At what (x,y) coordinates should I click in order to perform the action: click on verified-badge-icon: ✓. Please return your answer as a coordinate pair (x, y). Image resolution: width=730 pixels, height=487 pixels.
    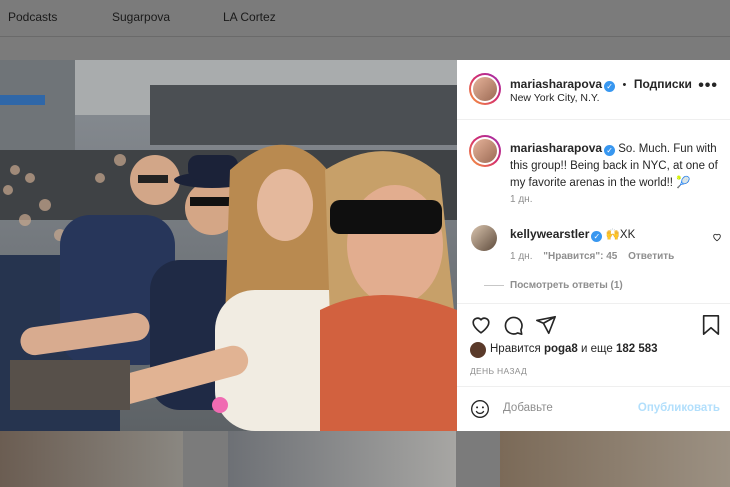
    Looking at the image, I should click on (610, 86).